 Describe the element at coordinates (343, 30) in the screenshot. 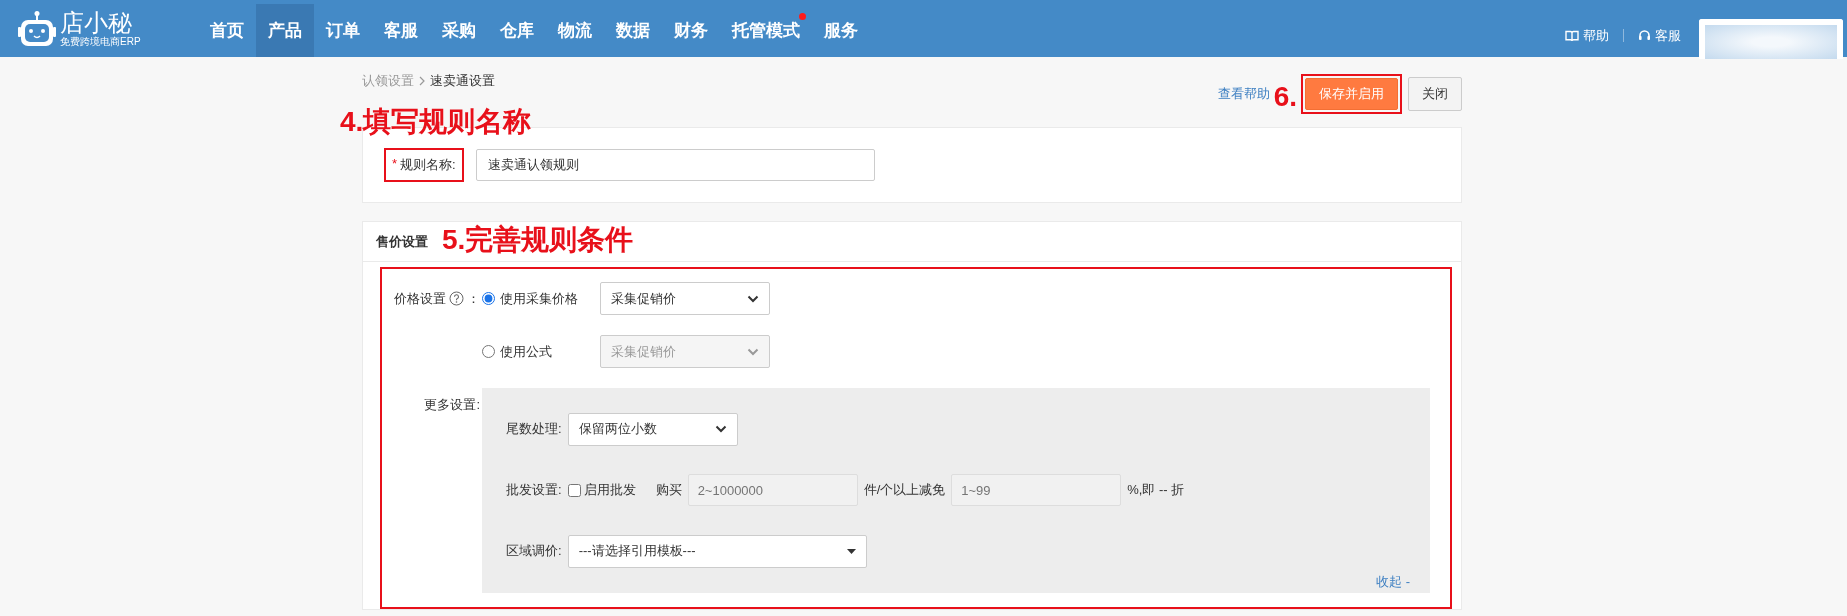

I see `nav-tab: 订单` at that location.